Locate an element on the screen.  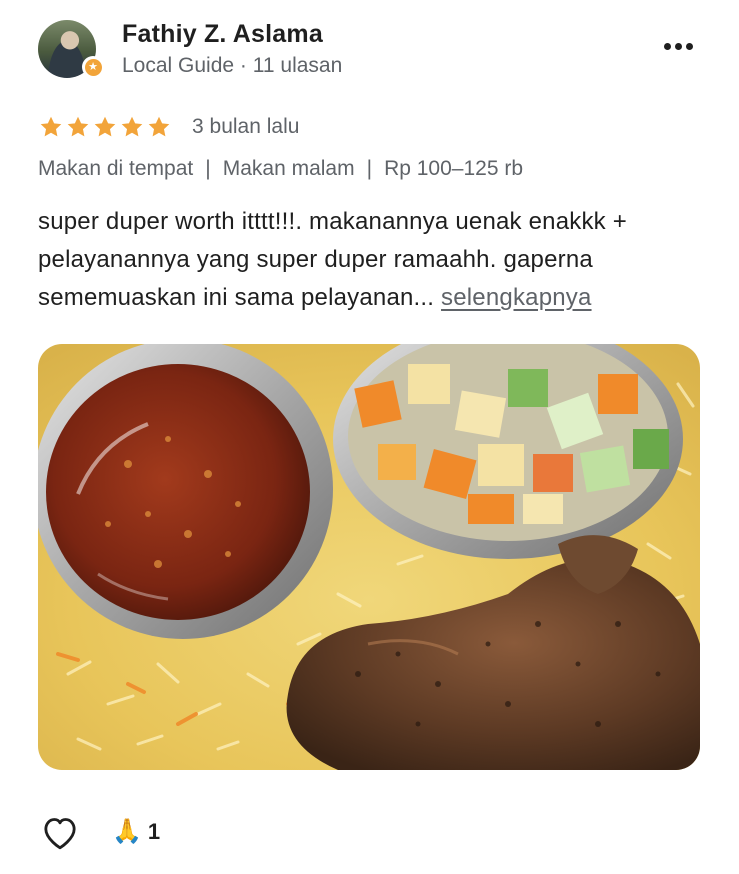
review-actions: 🙏 1 is located at coordinates (99, 832).